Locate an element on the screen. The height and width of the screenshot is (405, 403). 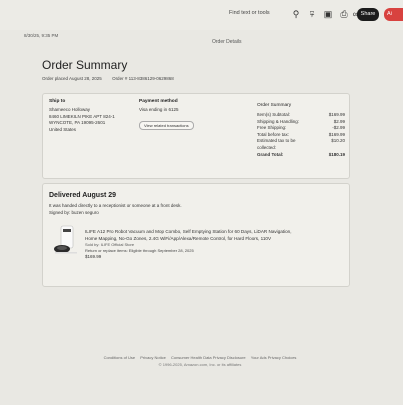
footer-link: Your Ads Privacy Choices is located at coordinates (274, 357).